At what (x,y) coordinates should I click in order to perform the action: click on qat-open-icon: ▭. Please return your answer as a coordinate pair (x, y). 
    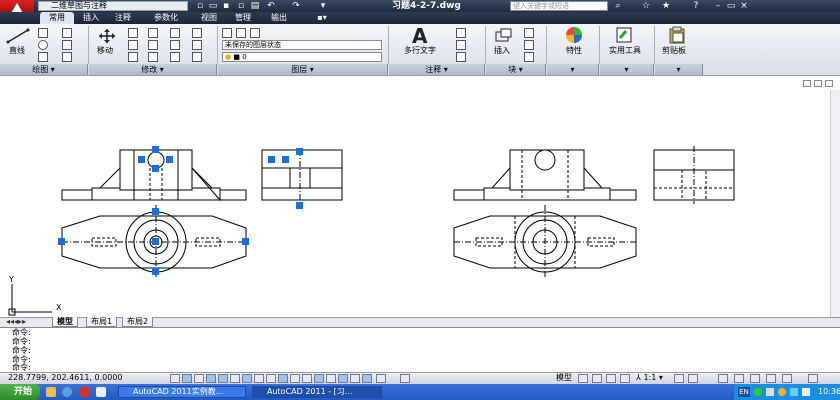
    Looking at the image, I should click on (213, 6).